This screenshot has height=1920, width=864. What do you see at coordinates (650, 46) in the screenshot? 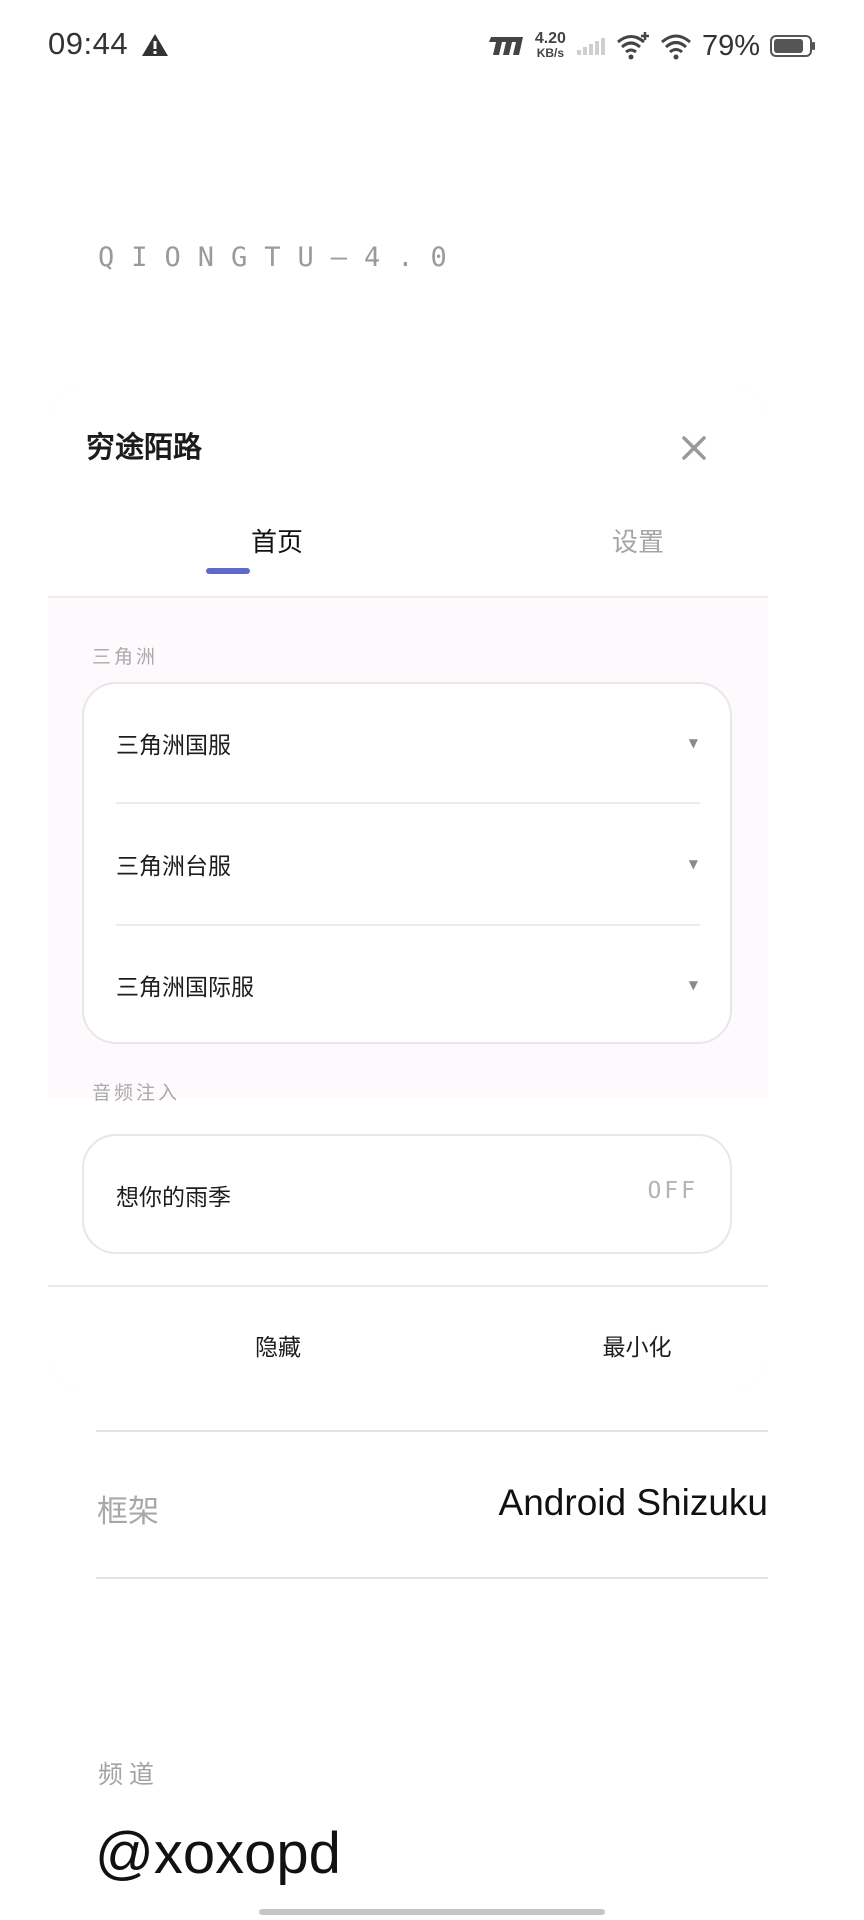
I see `status-icons: 4.20 KB/s 79%` at bounding box center [650, 46].